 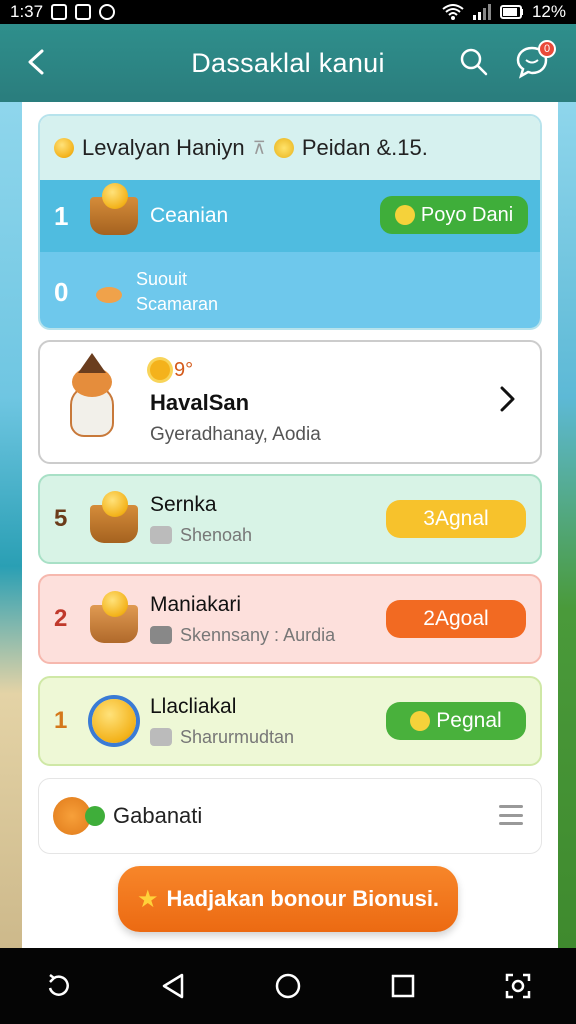 What do you see at coordinates (258, 634) in the screenshot?
I see `list-item-subtitle: Skennsany : Aurdia` at bounding box center [258, 634].